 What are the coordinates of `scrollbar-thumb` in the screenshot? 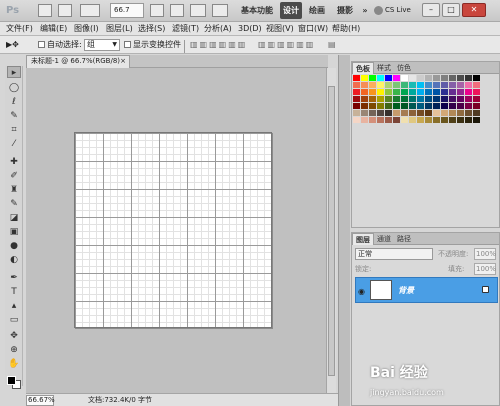 It's located at (331, 231).